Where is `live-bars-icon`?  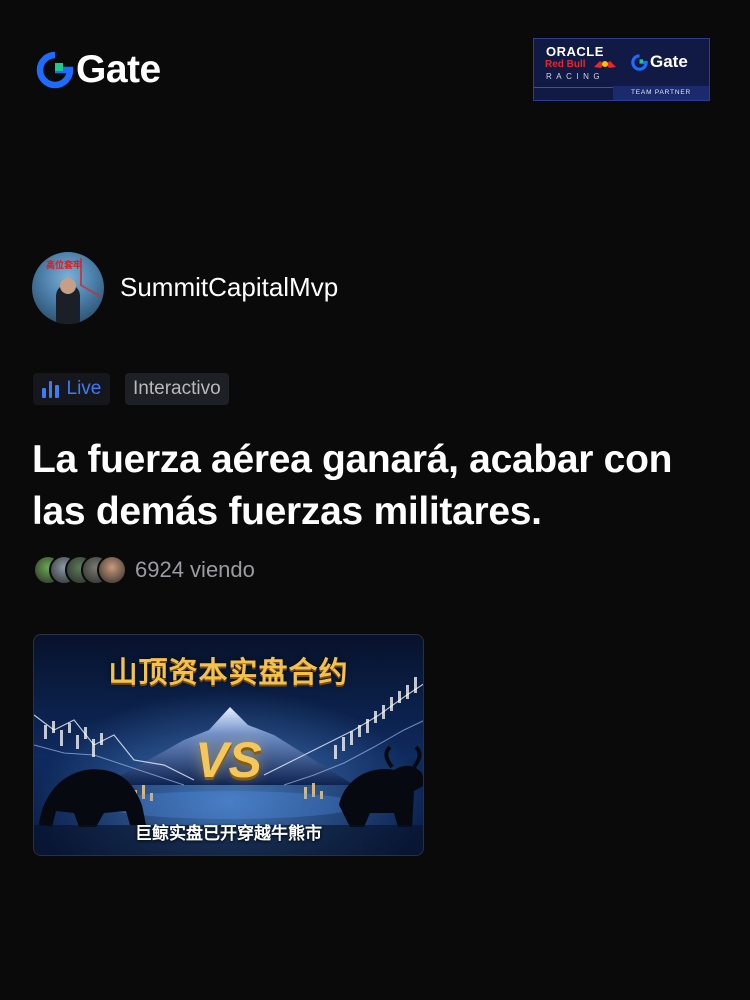 live-bars-icon is located at coordinates (50, 389).